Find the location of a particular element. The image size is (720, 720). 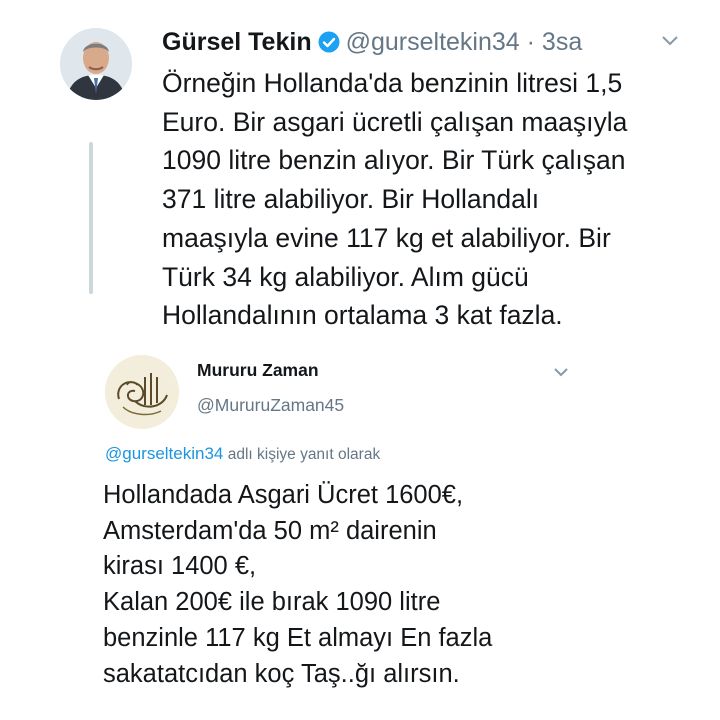

user-avatar-photo-icon is located at coordinates (96, 64).